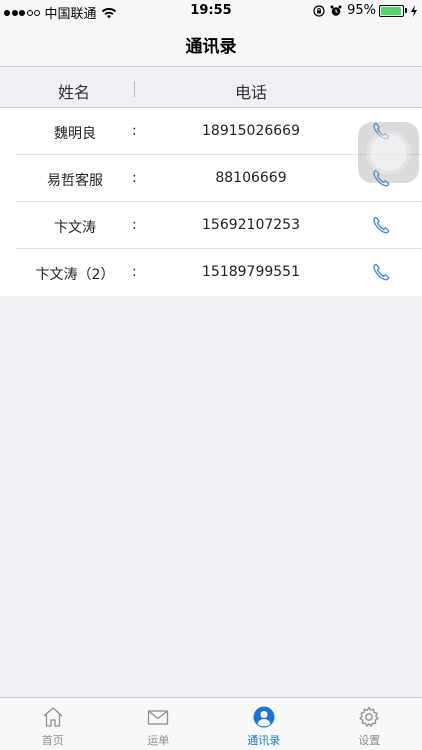 This screenshot has width=422, height=750. I want to click on contact-name: 卞文涛（2）, so click(75, 275).